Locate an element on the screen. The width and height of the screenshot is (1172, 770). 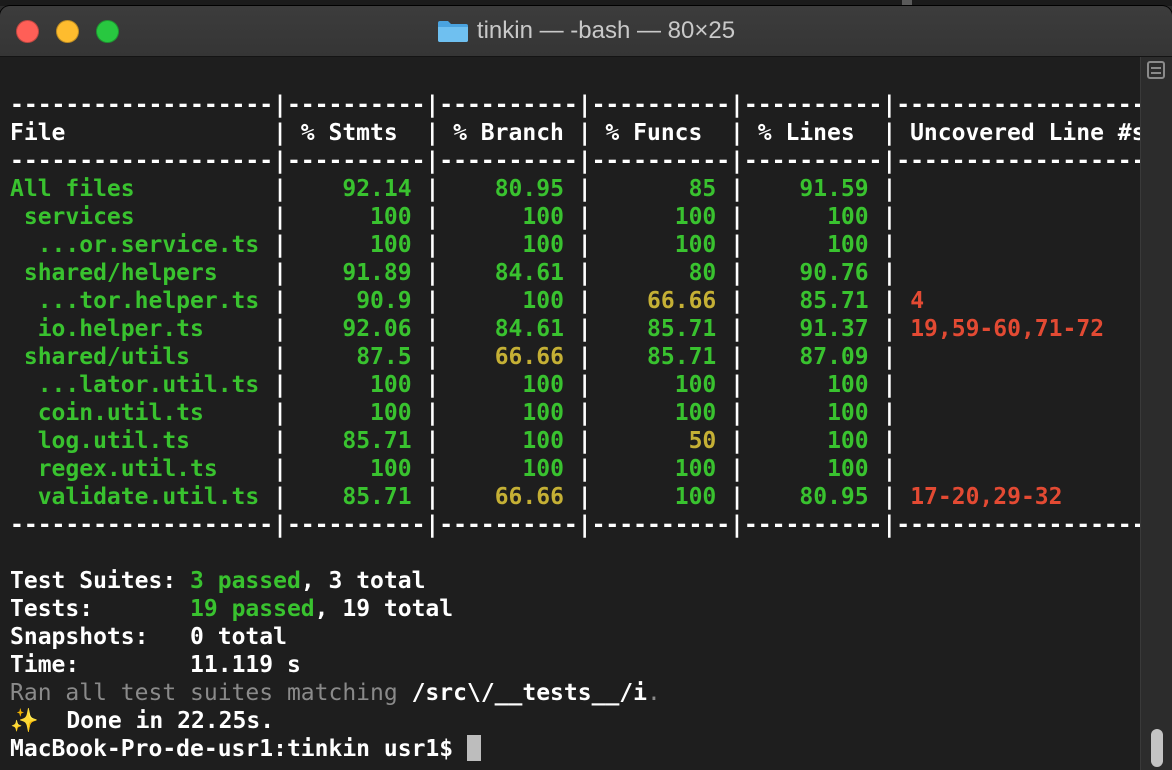
row-file: coin.util.ts is located at coordinates (142, 413).